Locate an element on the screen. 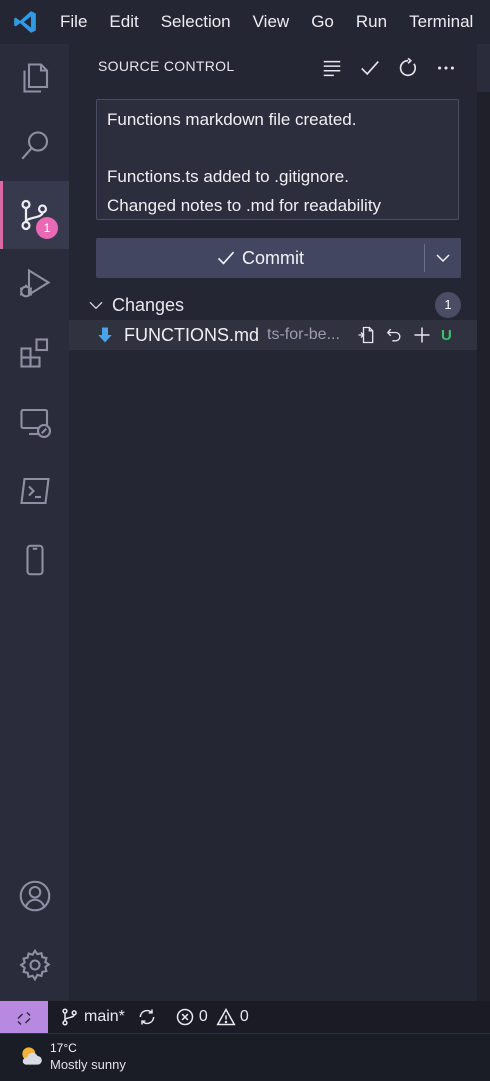  activity-explorer is located at coordinates (34, 78).